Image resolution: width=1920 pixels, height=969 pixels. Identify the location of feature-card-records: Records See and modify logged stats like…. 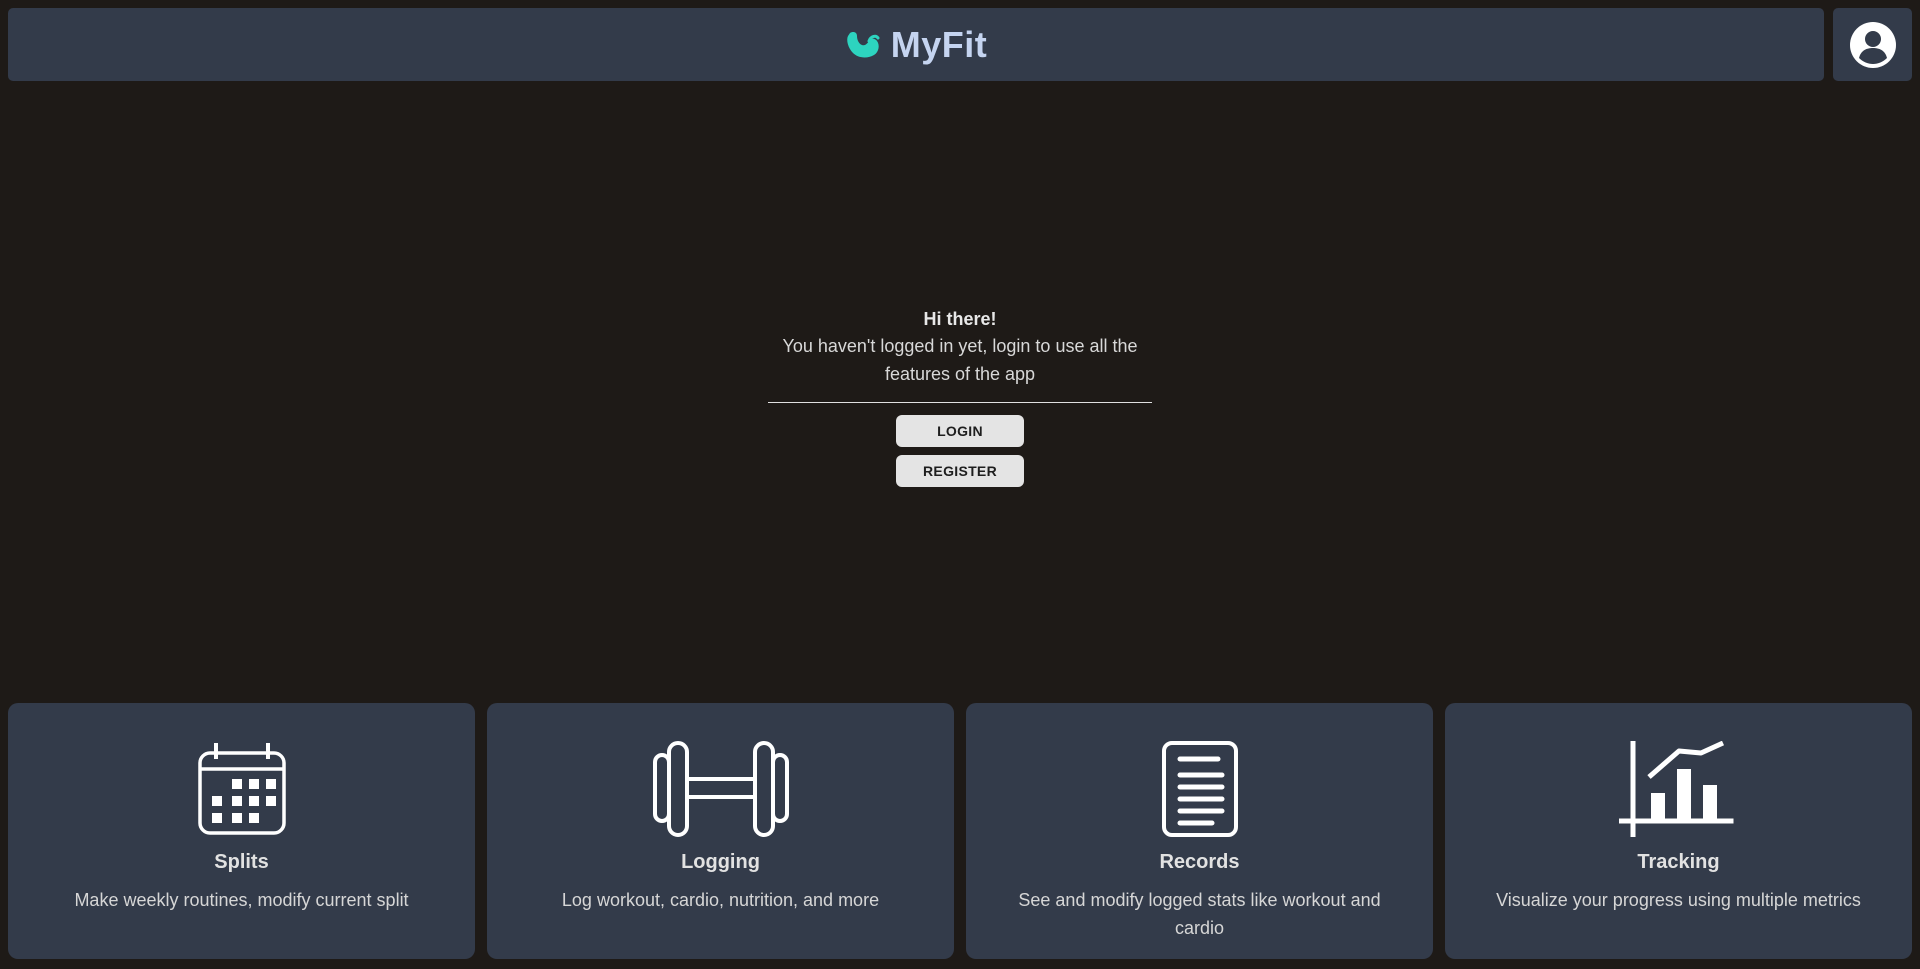
(1199, 831).